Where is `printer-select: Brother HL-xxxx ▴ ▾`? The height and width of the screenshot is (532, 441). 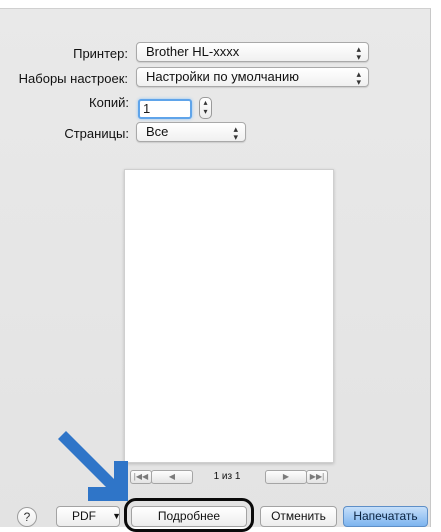
printer-select: Brother HL-xxxx ▴ ▾ is located at coordinates (252, 52).